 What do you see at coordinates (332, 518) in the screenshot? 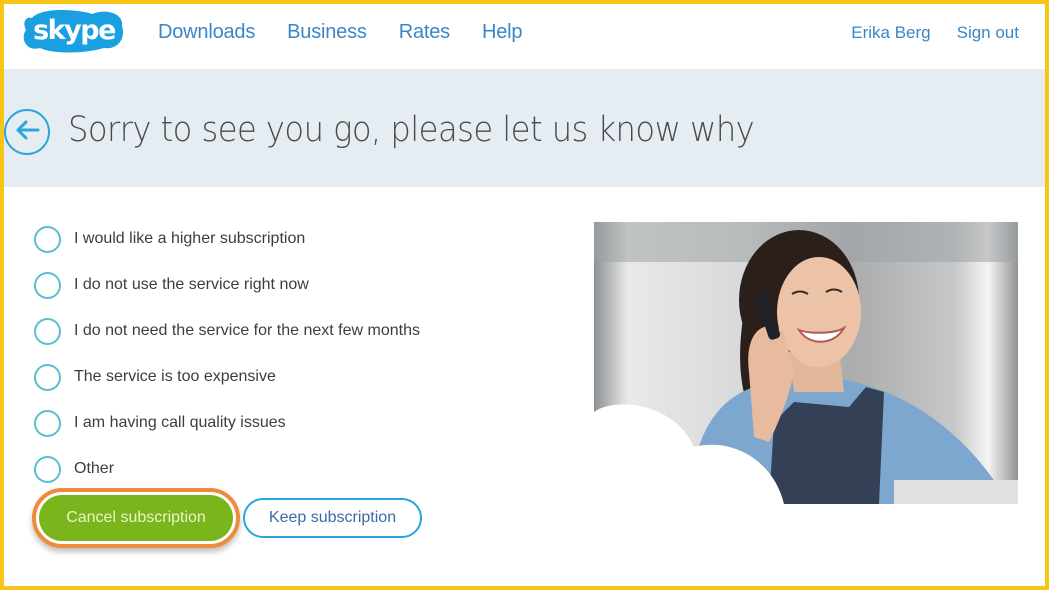
I see `keep-subscription-button: Keep subscription` at bounding box center [332, 518].